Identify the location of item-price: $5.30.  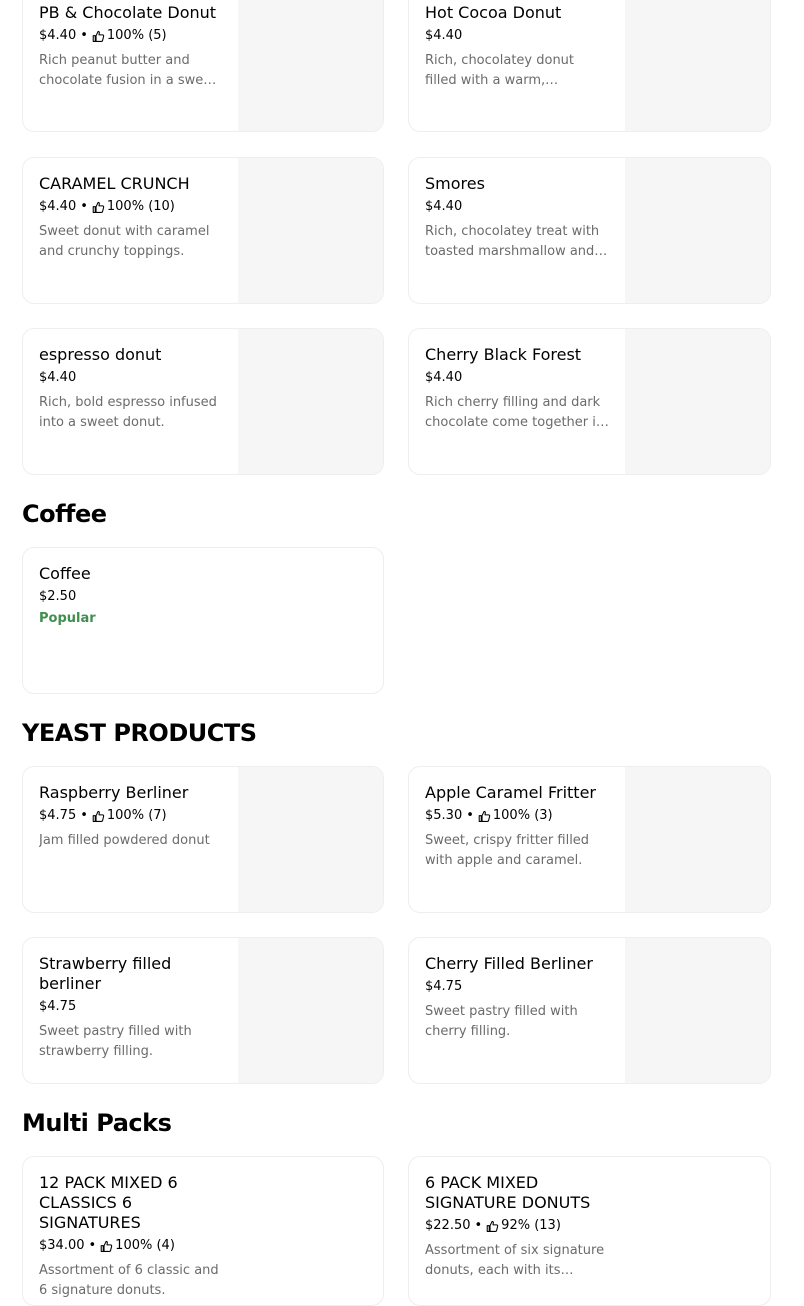
(444, 815).